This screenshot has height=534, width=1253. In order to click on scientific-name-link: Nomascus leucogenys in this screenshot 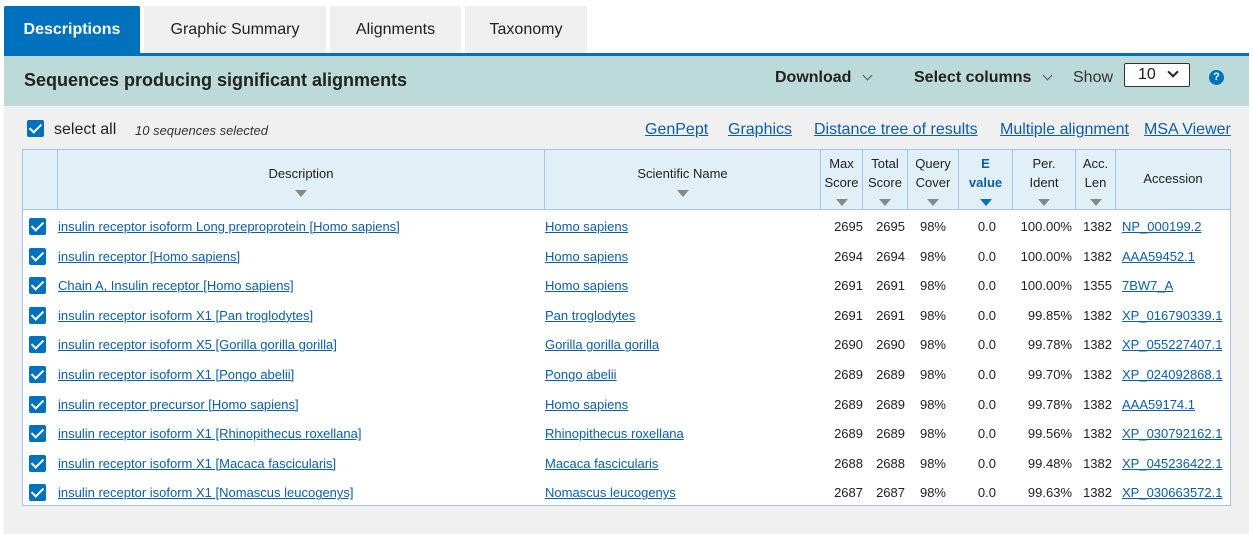, I will do `click(610, 492)`.